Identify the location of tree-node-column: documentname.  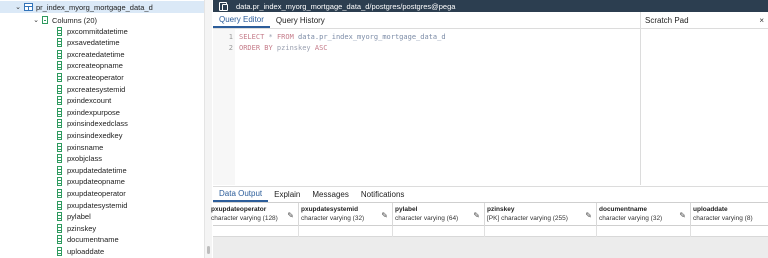
(59, 240).